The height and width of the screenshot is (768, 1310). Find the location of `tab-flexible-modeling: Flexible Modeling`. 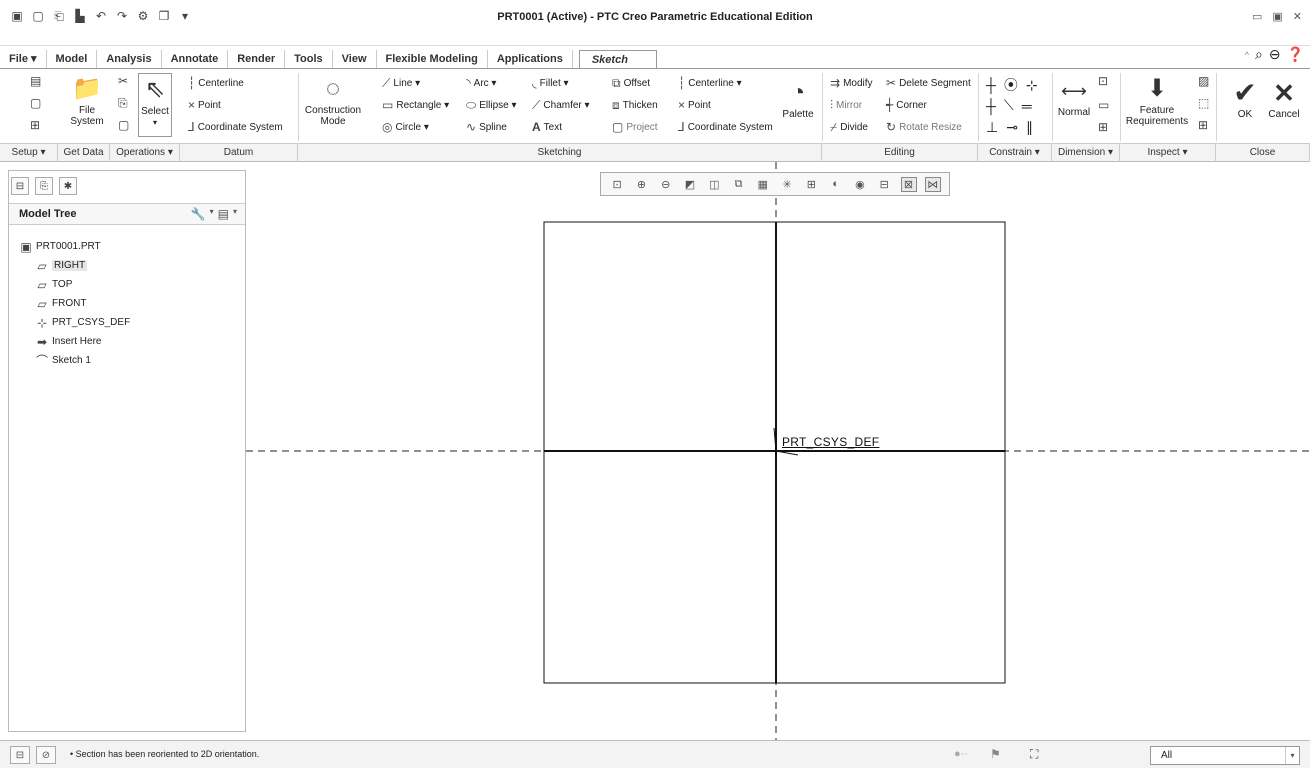

tab-flexible-modeling: Flexible Modeling is located at coordinates (432, 59).